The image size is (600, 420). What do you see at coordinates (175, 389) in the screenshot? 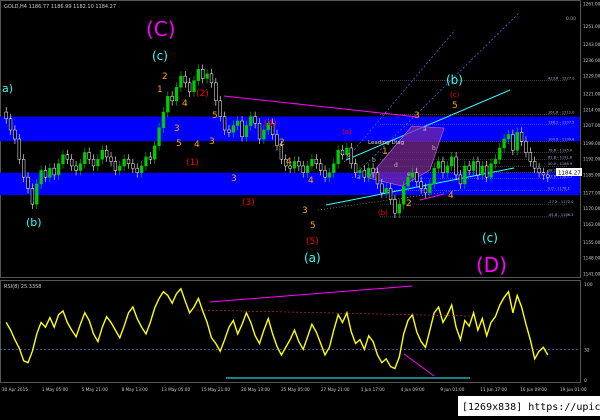
I see `time-axis-tick: 13 May 05:00` at bounding box center [175, 389].